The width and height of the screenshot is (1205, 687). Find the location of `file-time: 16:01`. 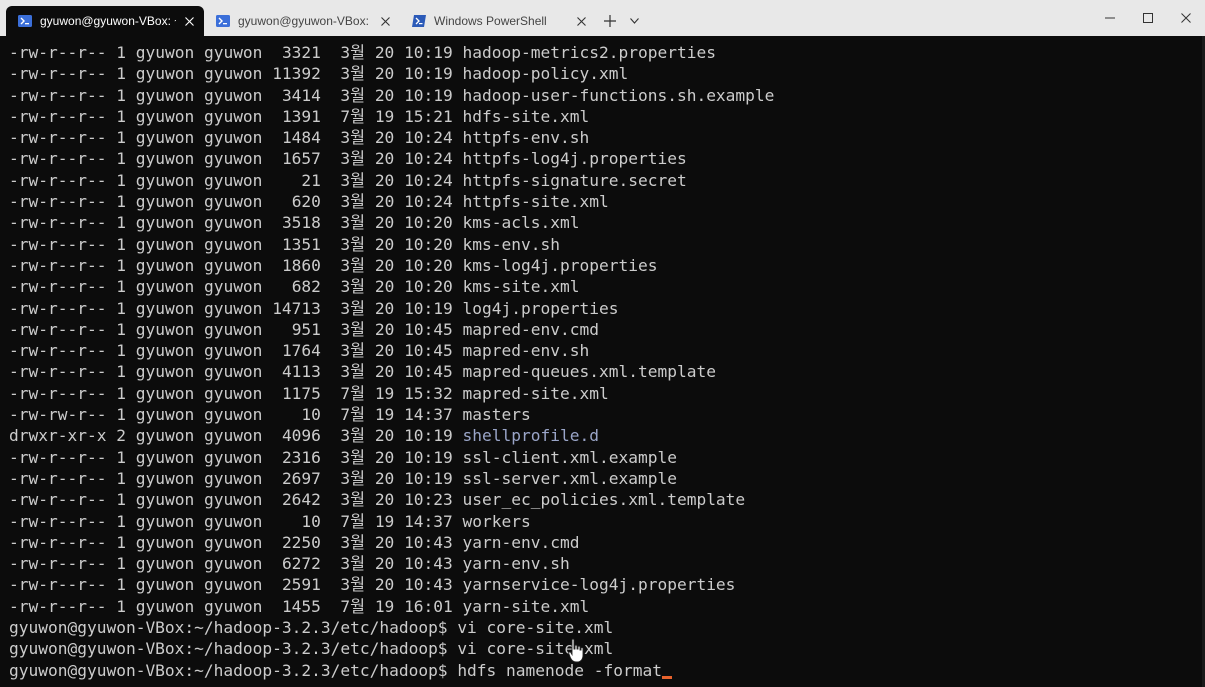

file-time: 16:01 is located at coordinates (428, 606).